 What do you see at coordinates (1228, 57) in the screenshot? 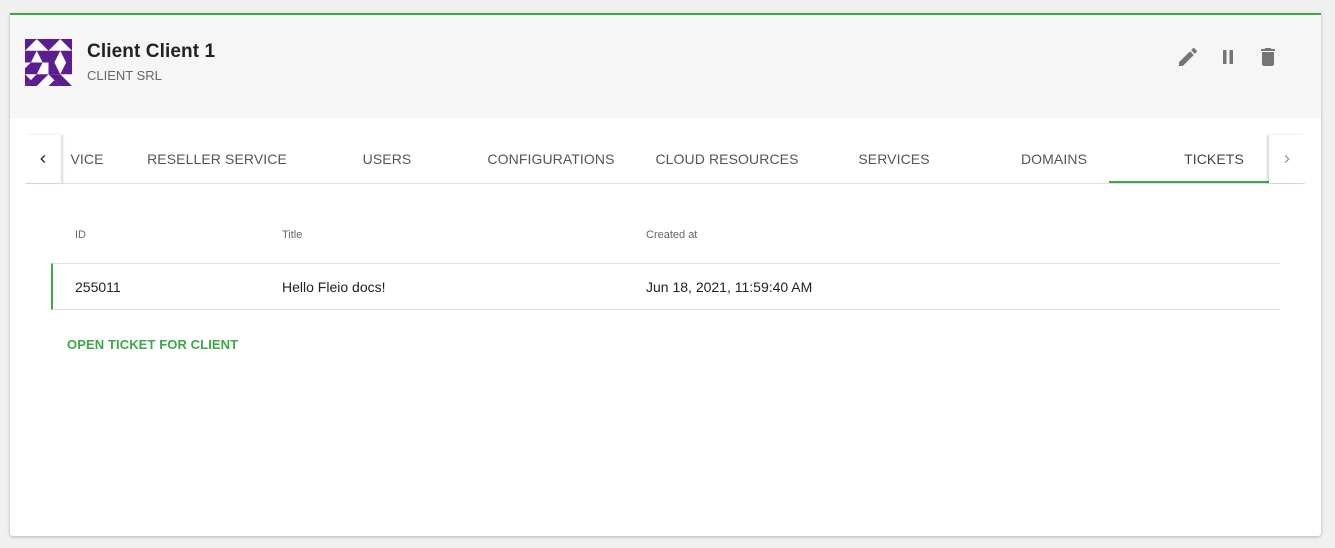
I see `pause-icon` at bounding box center [1228, 57].